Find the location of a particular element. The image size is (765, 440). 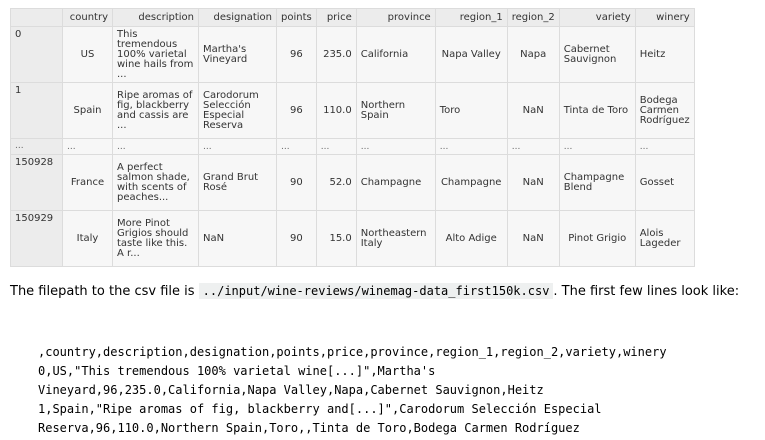

table-cell: Heitz is located at coordinates (664, 54).